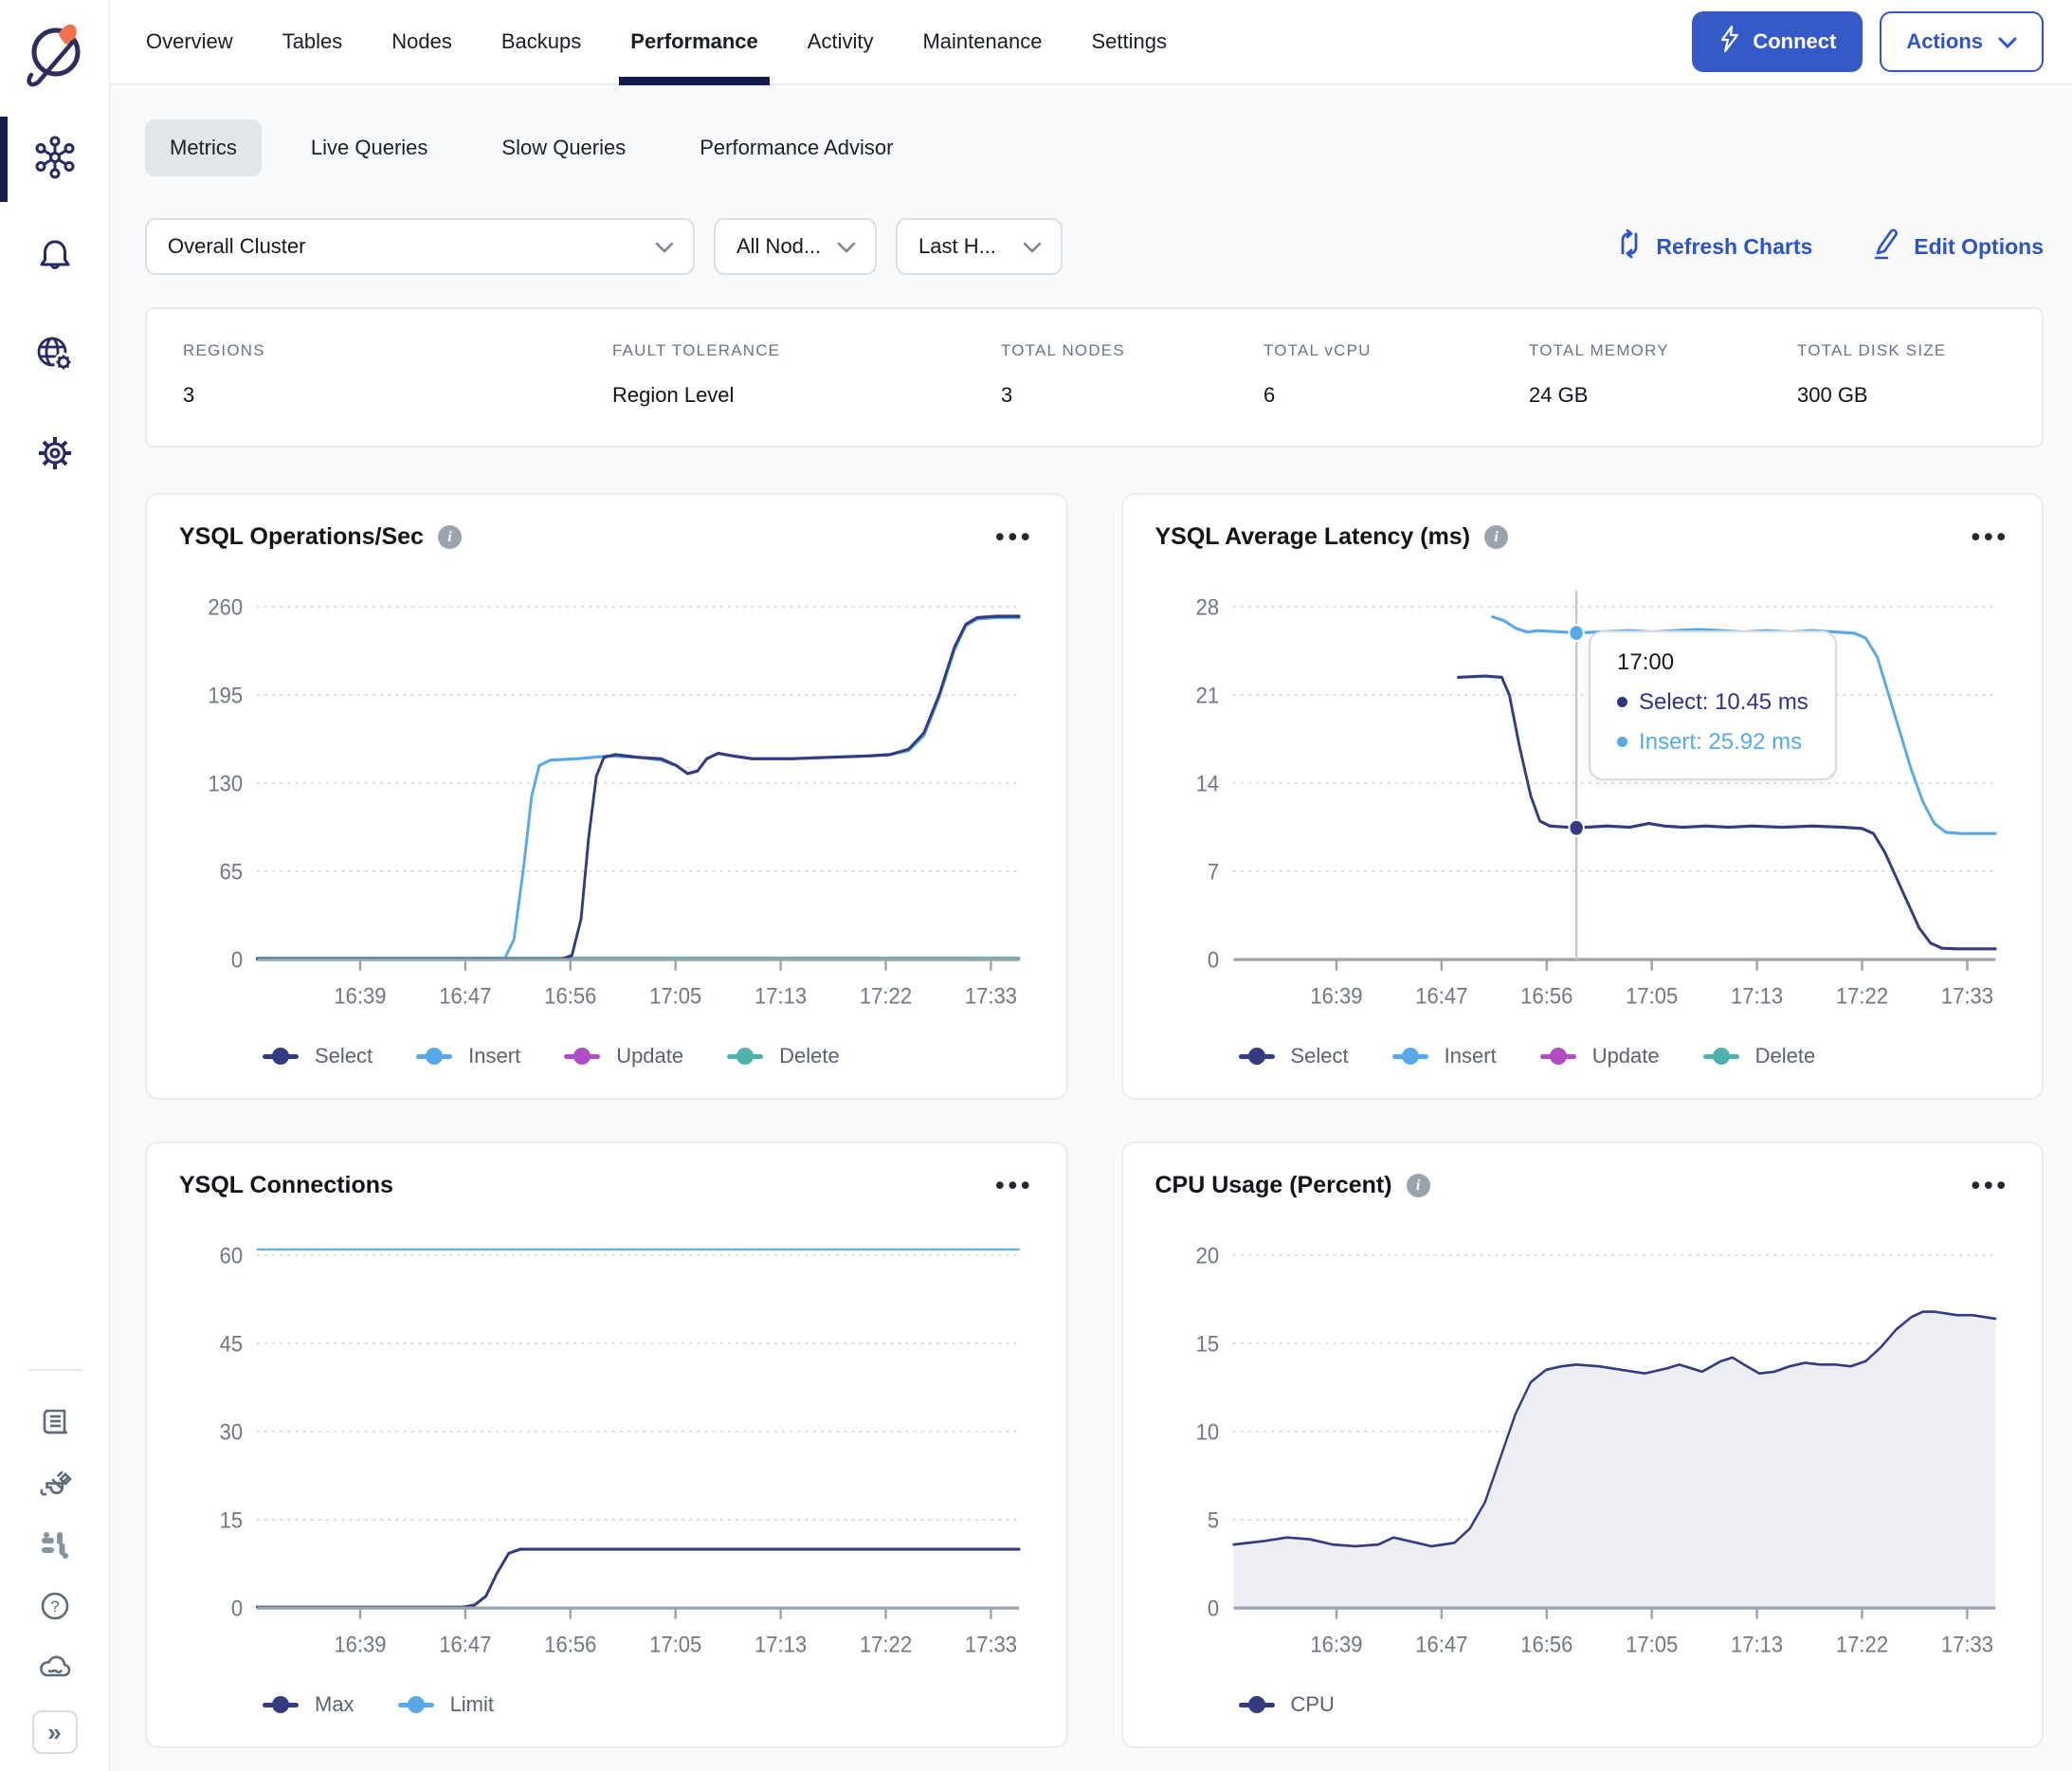 The height and width of the screenshot is (1771, 2072). Describe the element at coordinates (1207, 1432) in the screenshot. I see `svg-text: 10` at that location.